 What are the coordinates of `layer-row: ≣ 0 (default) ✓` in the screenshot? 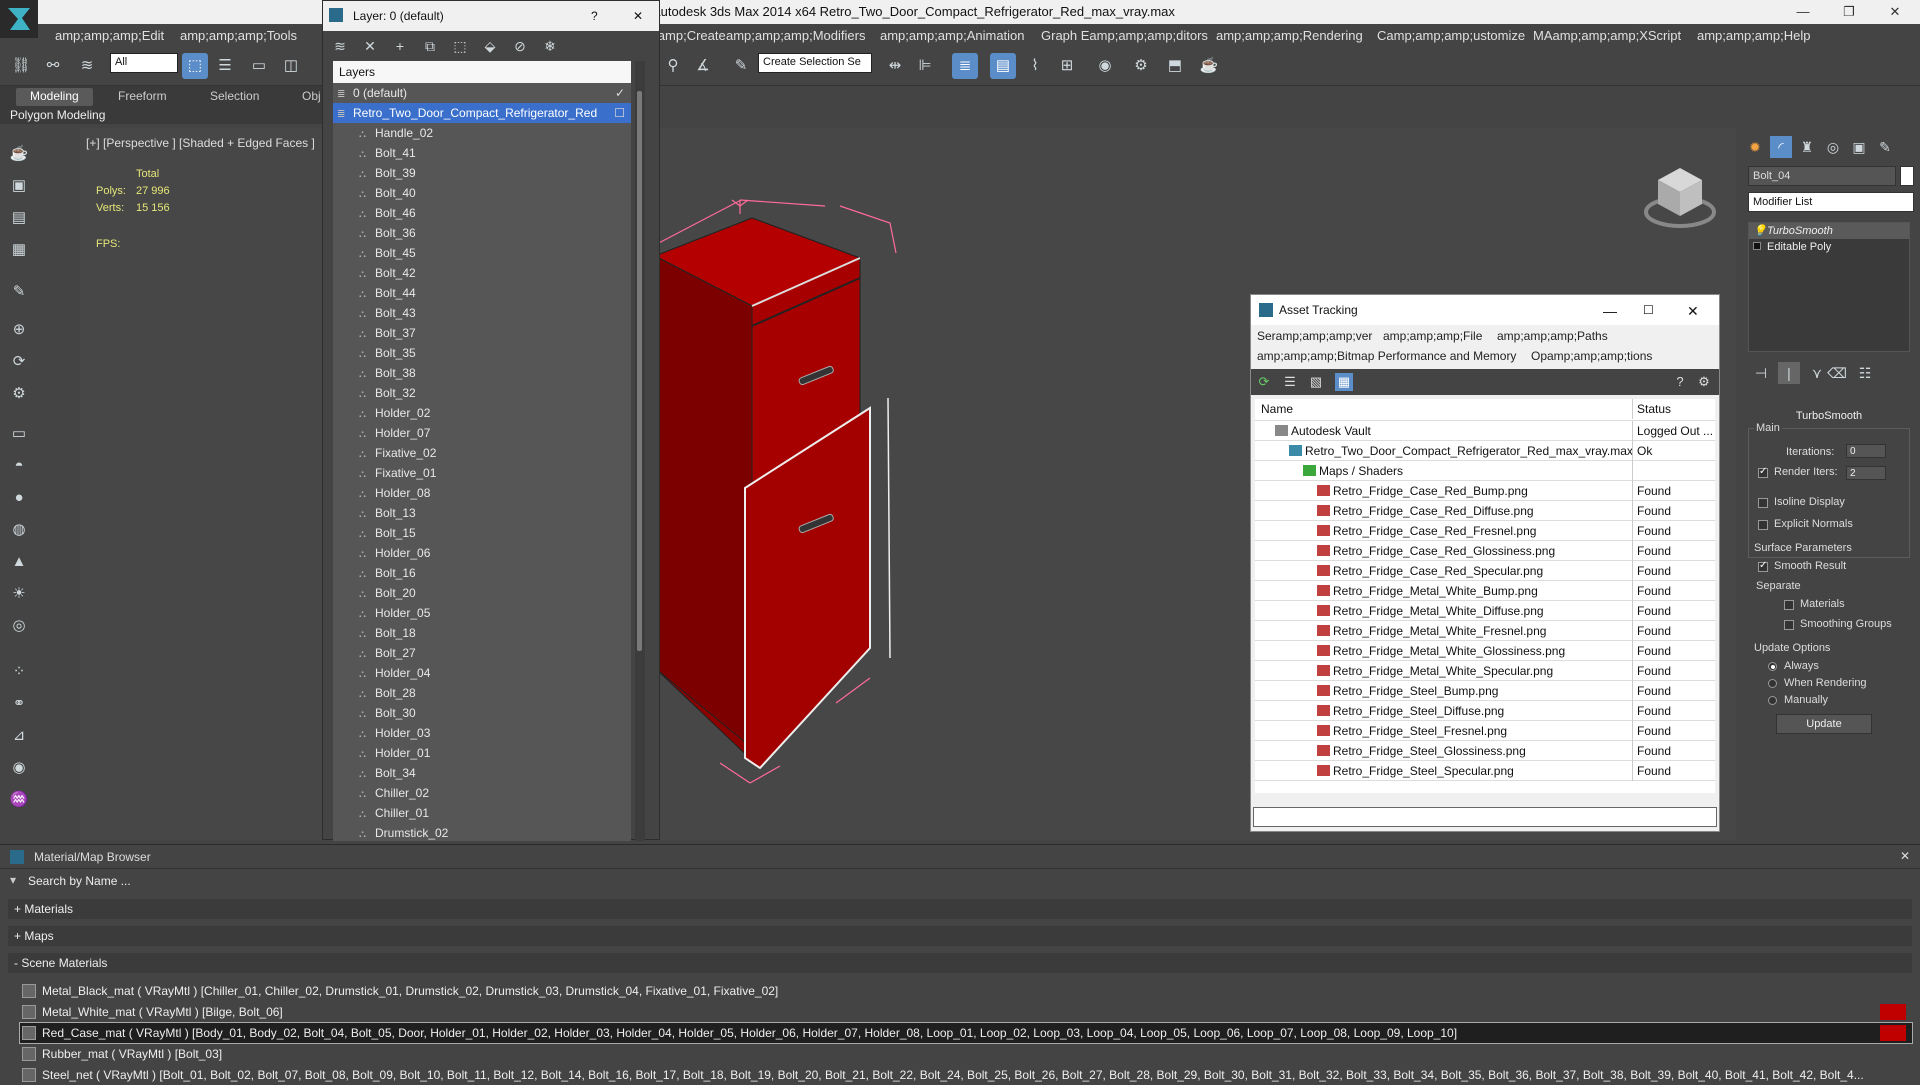 It's located at (482, 93).